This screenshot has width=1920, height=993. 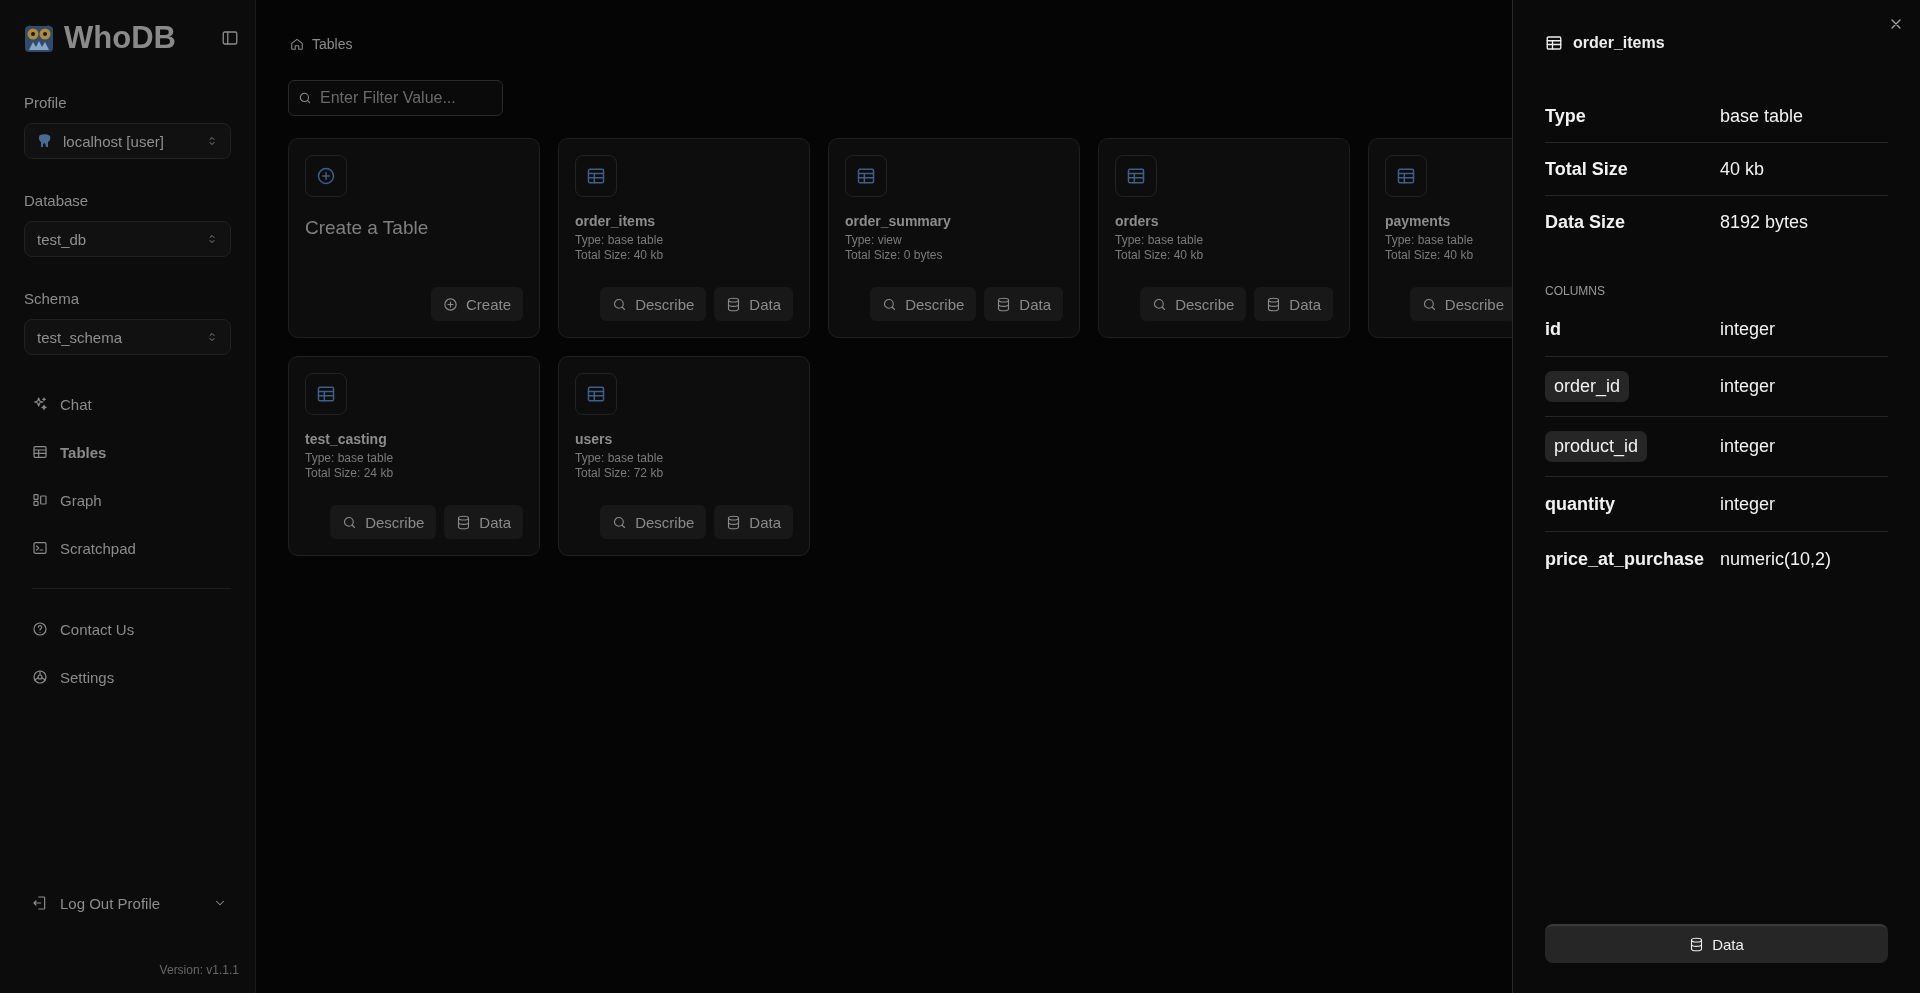 What do you see at coordinates (346, 439) in the screenshot?
I see `table-name: test_casting` at bounding box center [346, 439].